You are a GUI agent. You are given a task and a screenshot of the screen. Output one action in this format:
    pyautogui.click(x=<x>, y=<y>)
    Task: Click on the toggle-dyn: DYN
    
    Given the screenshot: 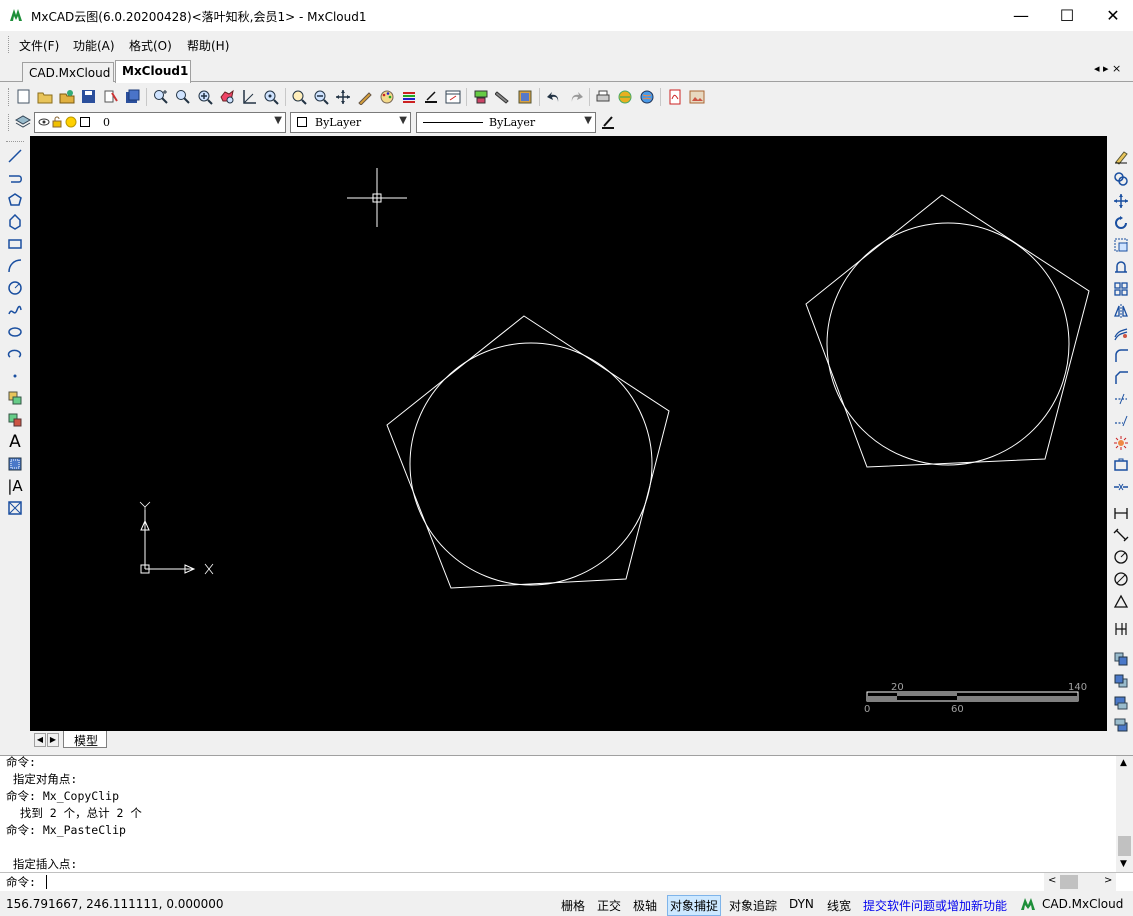 What is the action you would take?
    pyautogui.click(x=801, y=904)
    